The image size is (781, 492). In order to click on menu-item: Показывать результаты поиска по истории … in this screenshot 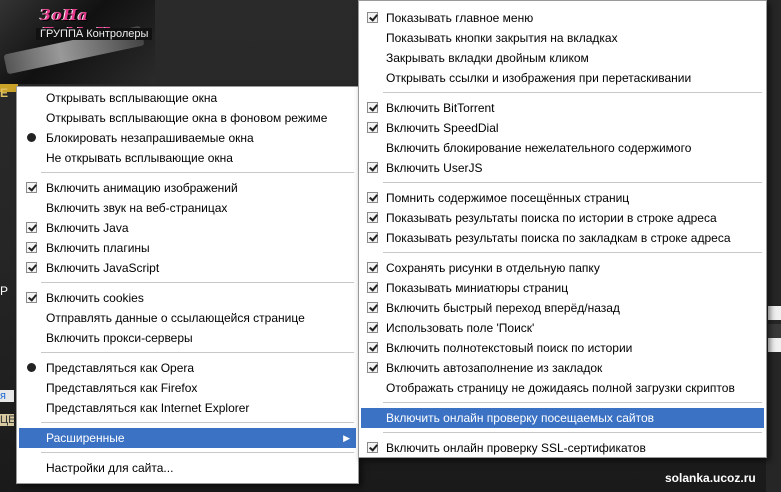, I will do `click(562, 218)`.